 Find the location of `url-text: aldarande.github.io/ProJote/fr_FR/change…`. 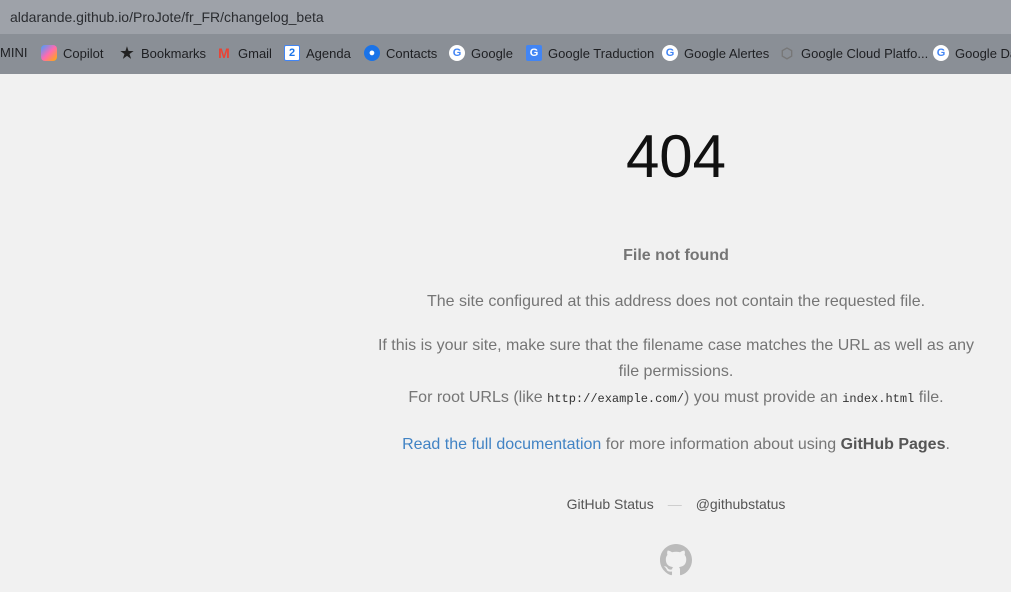

url-text: aldarande.github.io/ProJote/fr_FR/change… is located at coordinates (167, 17).